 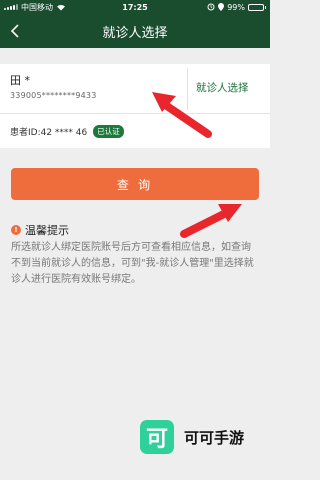 What do you see at coordinates (11, 7) in the screenshot?
I see `signal-icon` at bounding box center [11, 7].